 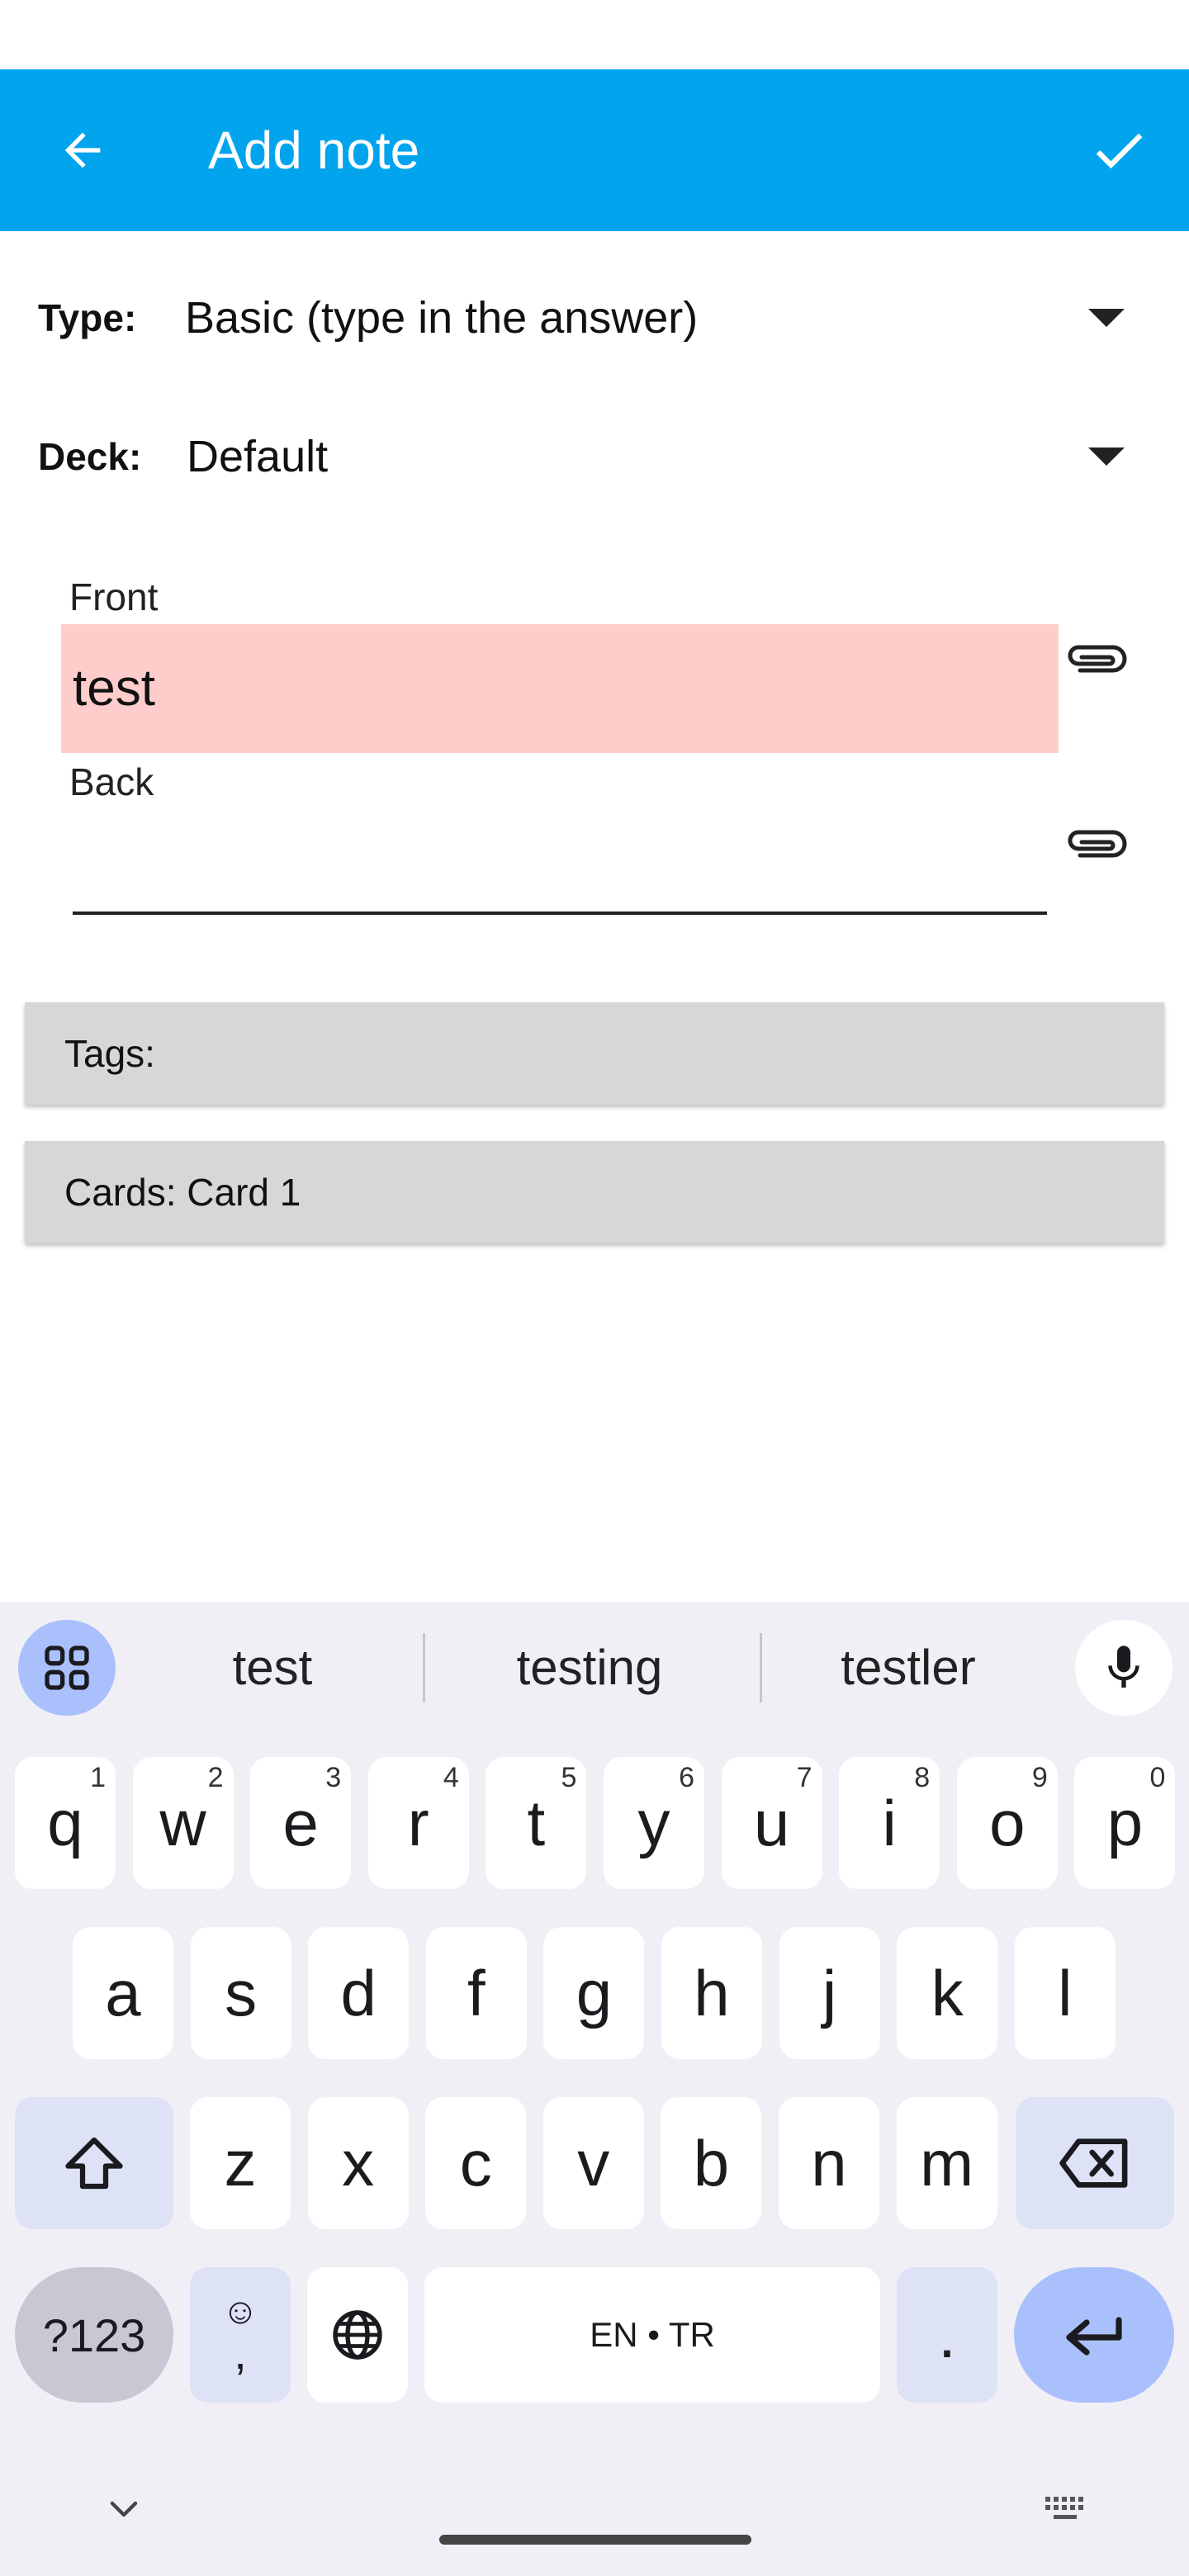 I want to click on key-hint: 7, so click(x=804, y=1777).